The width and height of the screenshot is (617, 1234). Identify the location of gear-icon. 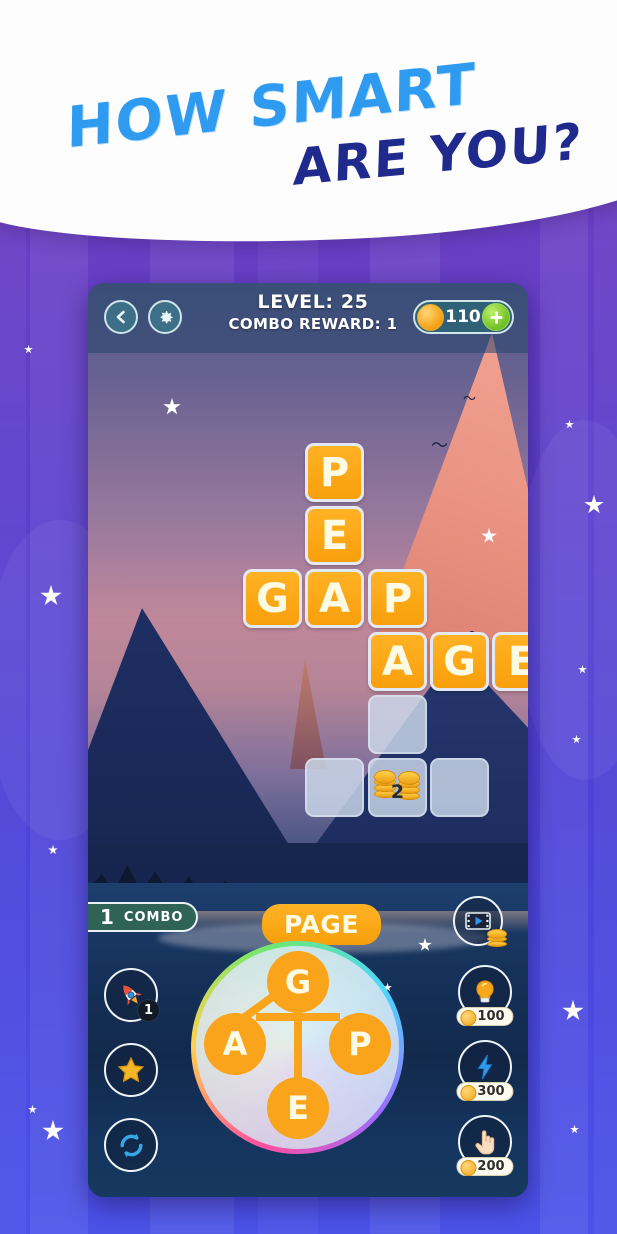
(166, 316).